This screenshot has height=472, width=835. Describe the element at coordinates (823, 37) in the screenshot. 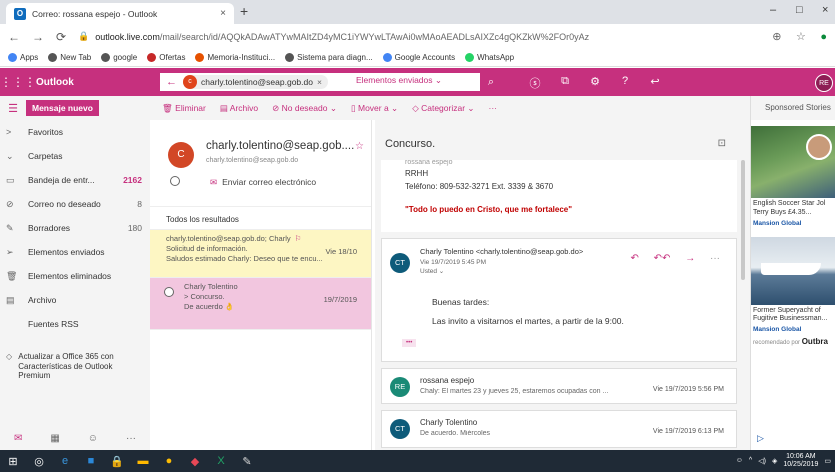

I see `profile-icon: ●` at that location.